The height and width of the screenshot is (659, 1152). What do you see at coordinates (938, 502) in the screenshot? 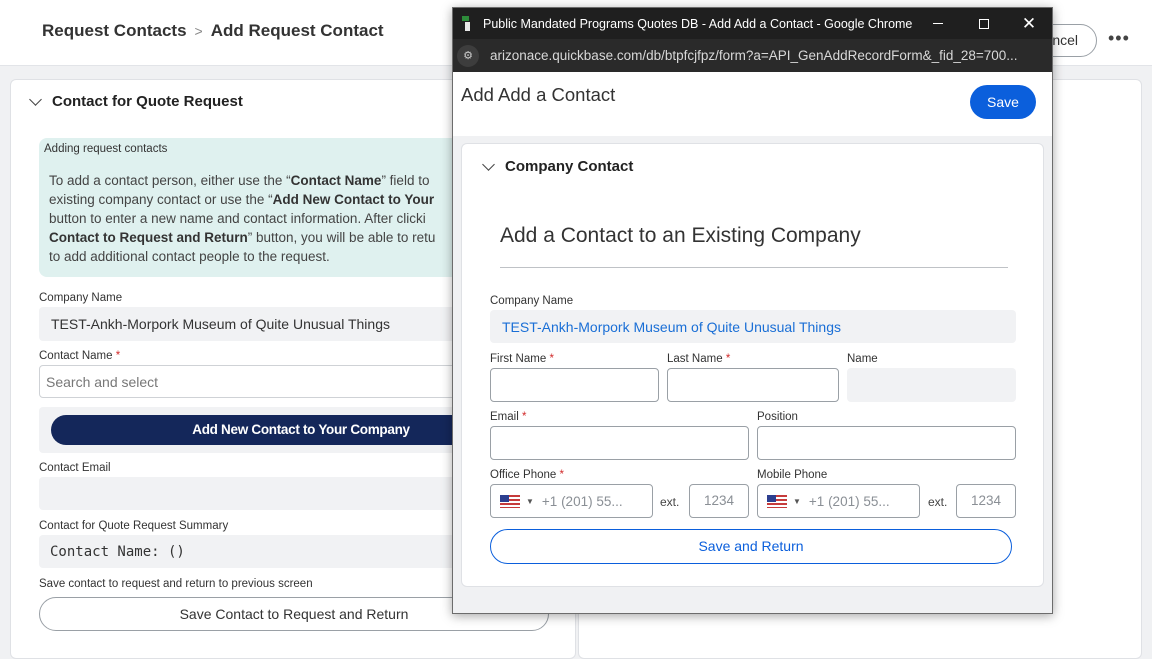
I see `mobile-ext-label: ext.` at bounding box center [938, 502].